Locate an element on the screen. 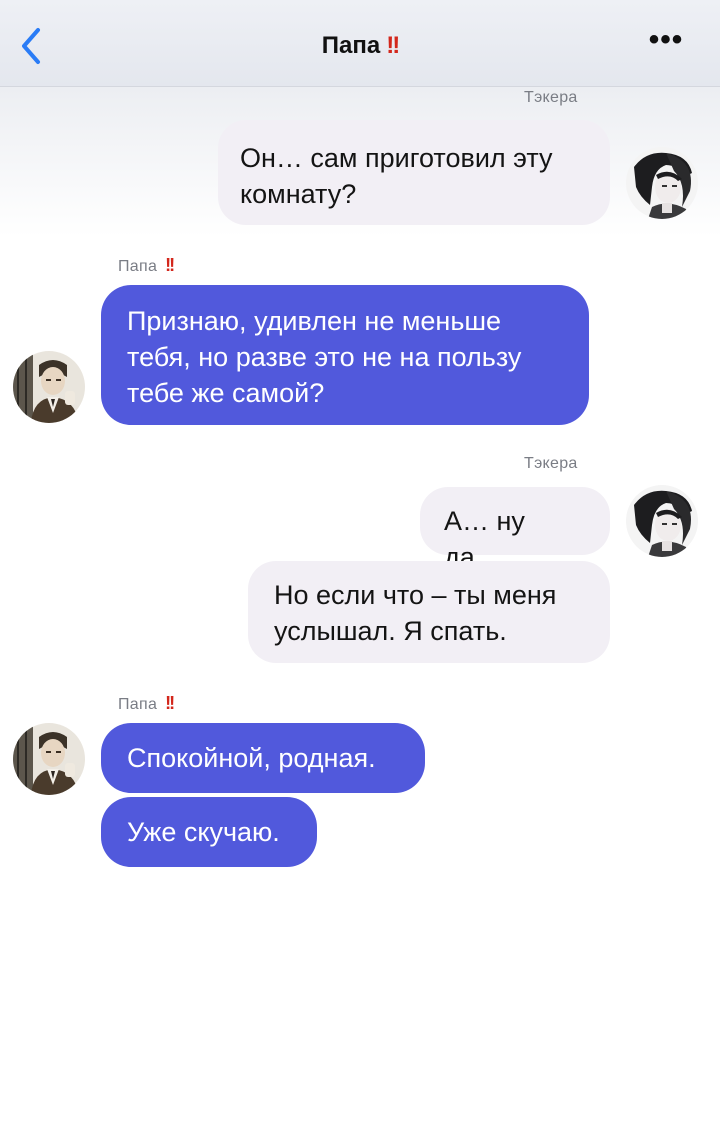 This screenshot has height=1128, width=720. chat-header: Папа!! ••• is located at coordinates (360, 43).